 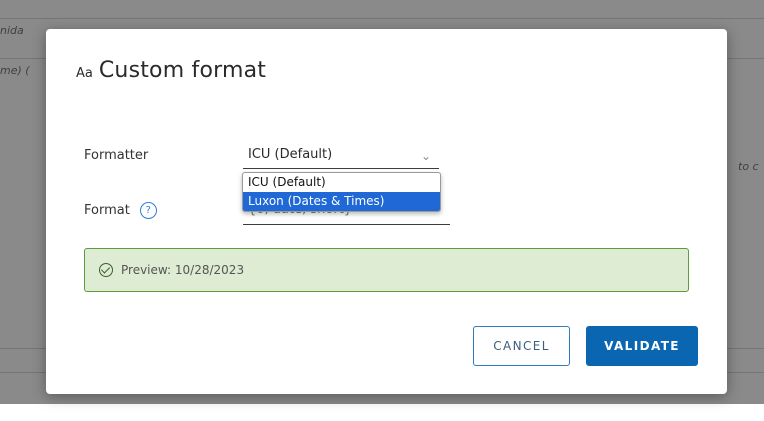 What do you see at coordinates (425, 156) in the screenshot?
I see `chevron-down-icon: ⌄` at bounding box center [425, 156].